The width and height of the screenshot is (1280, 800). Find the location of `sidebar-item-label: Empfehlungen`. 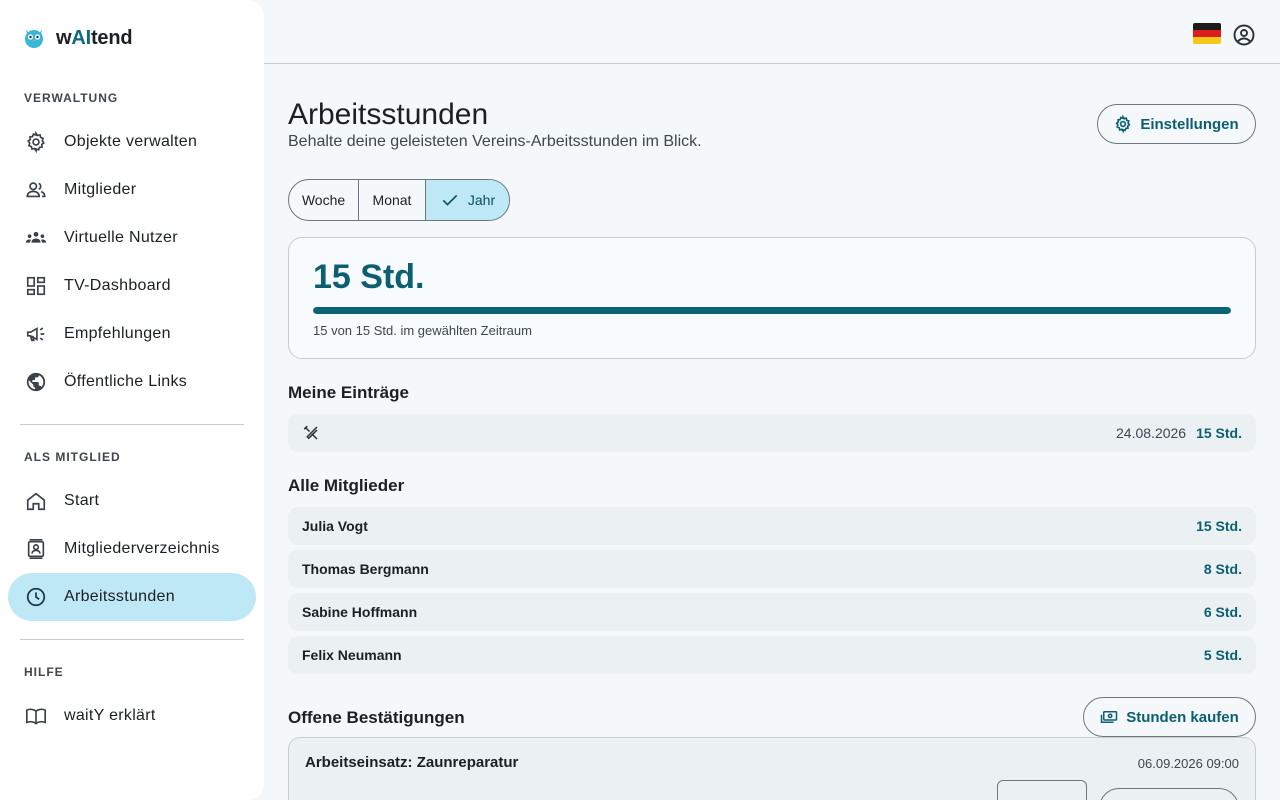

sidebar-item-label: Empfehlungen is located at coordinates (117, 333).